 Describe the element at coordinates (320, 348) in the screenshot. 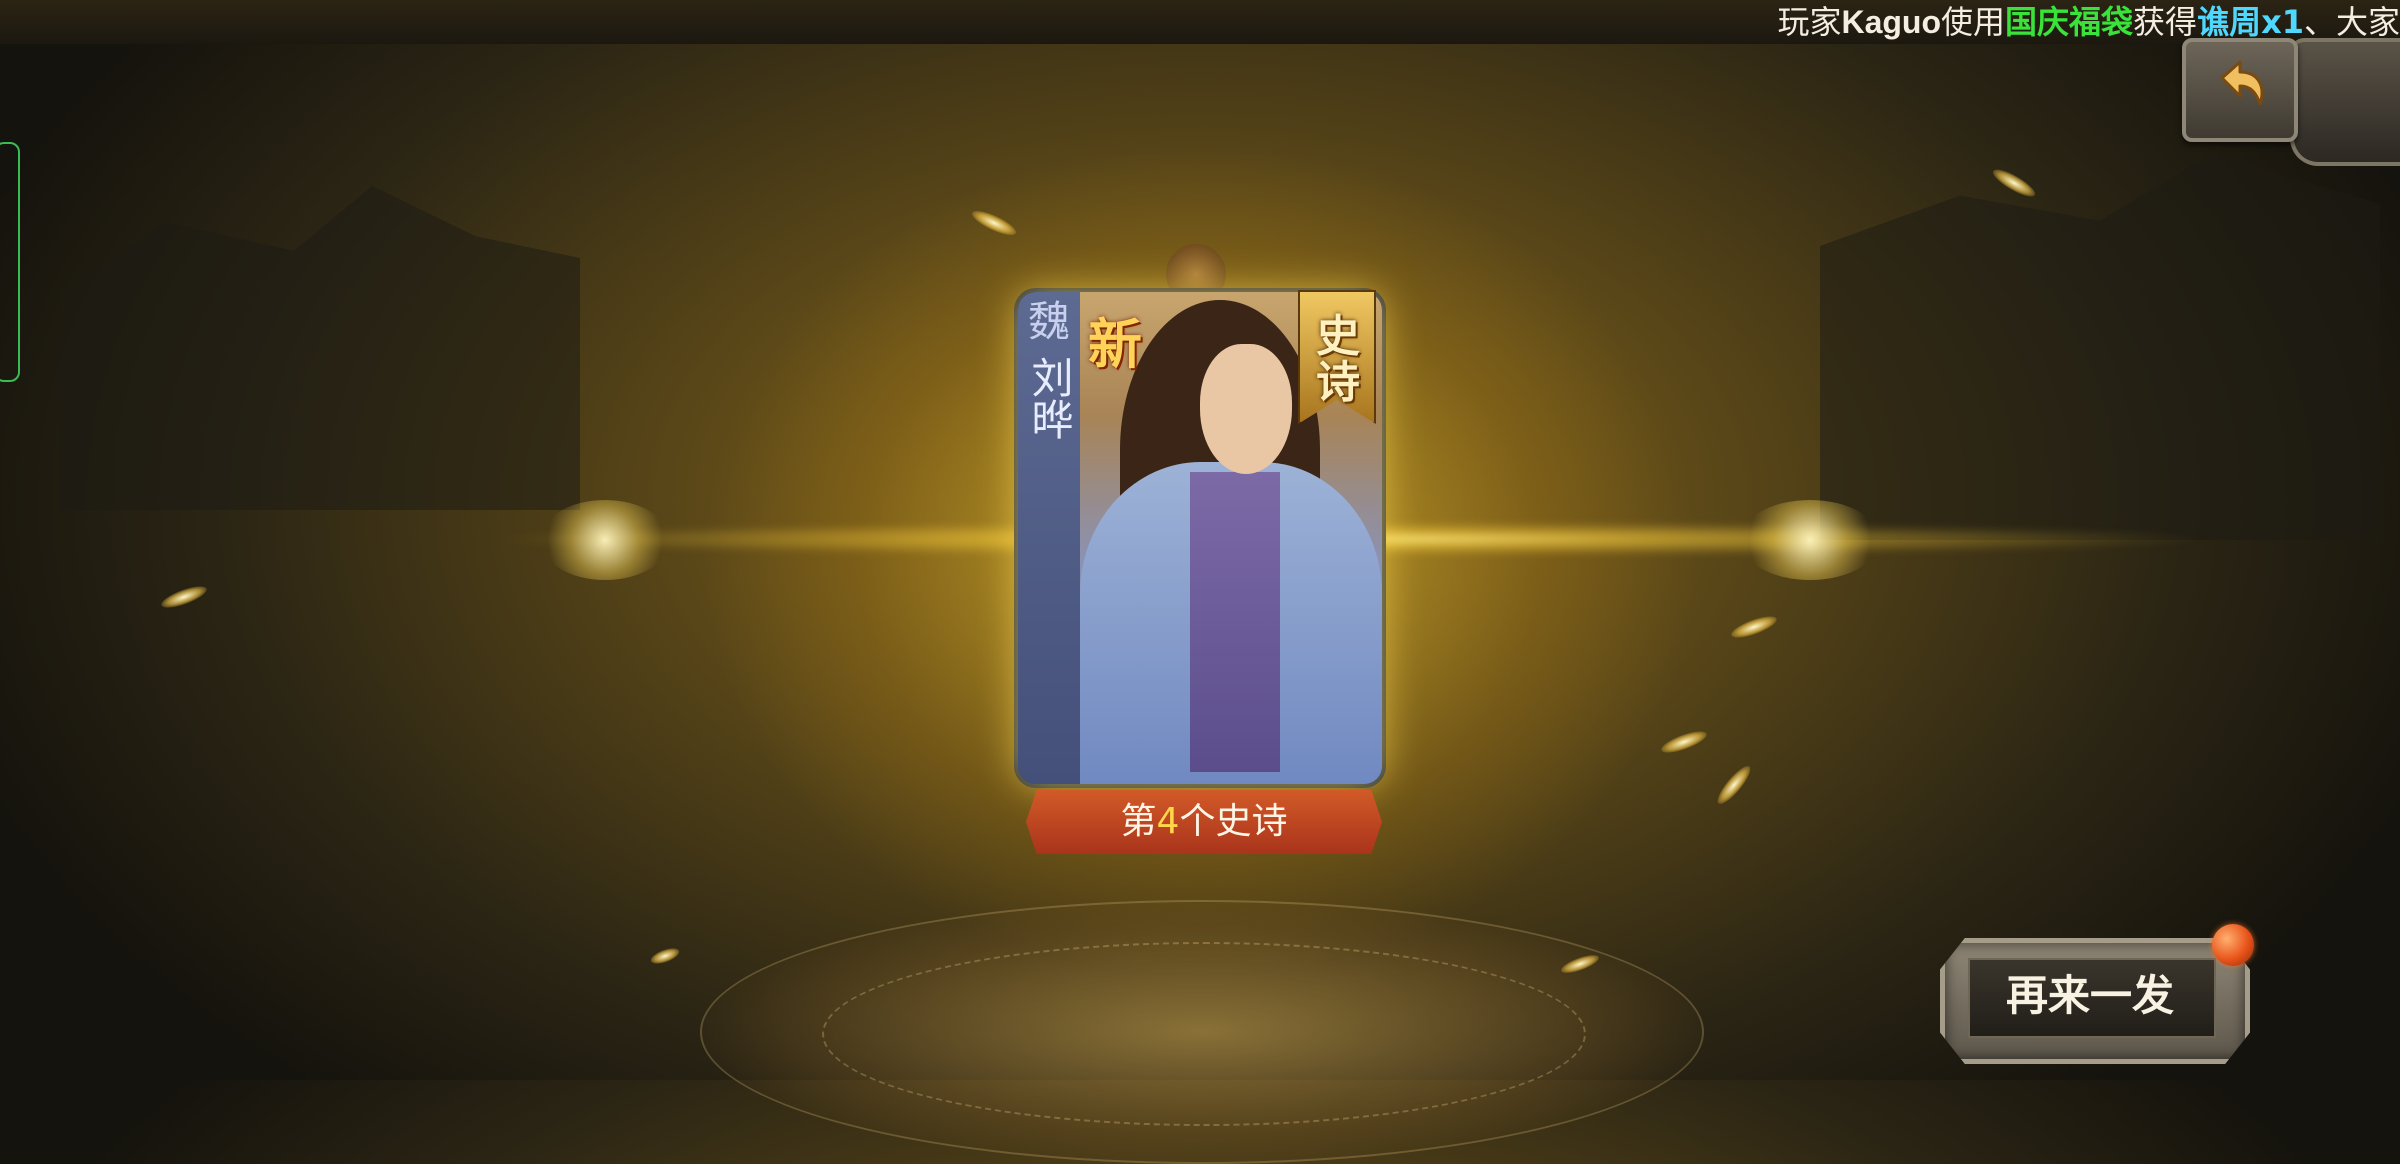

I see `pagoda-silhouette-left` at that location.